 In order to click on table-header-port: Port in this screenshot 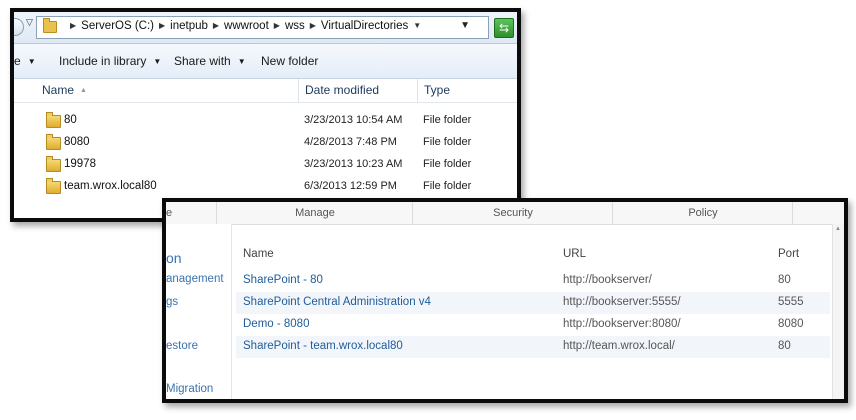, I will do `click(788, 254)`.